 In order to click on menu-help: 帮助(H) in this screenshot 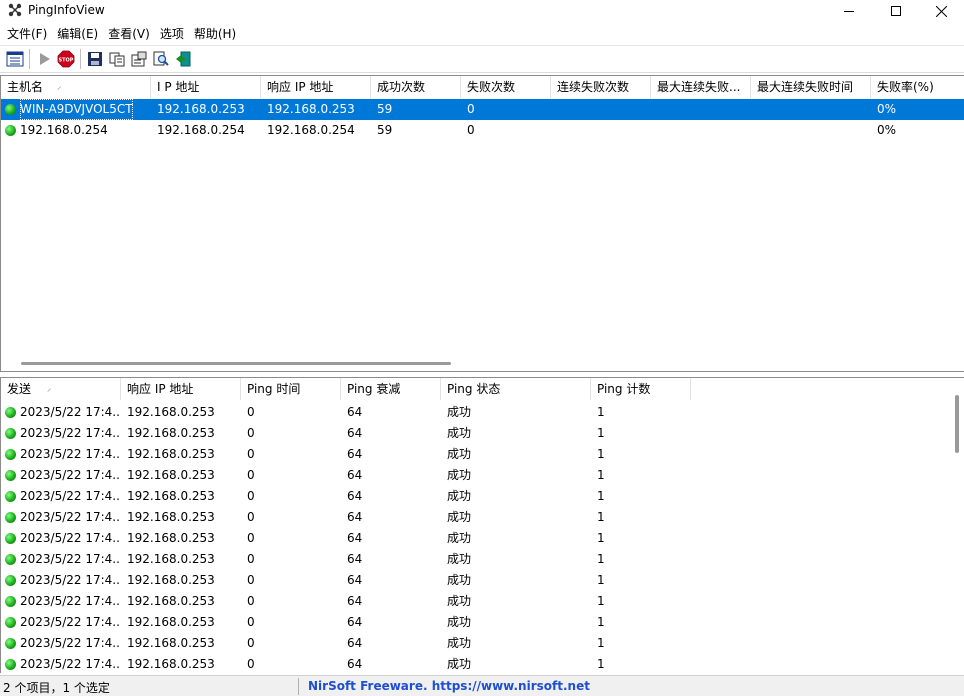, I will do `click(215, 34)`.